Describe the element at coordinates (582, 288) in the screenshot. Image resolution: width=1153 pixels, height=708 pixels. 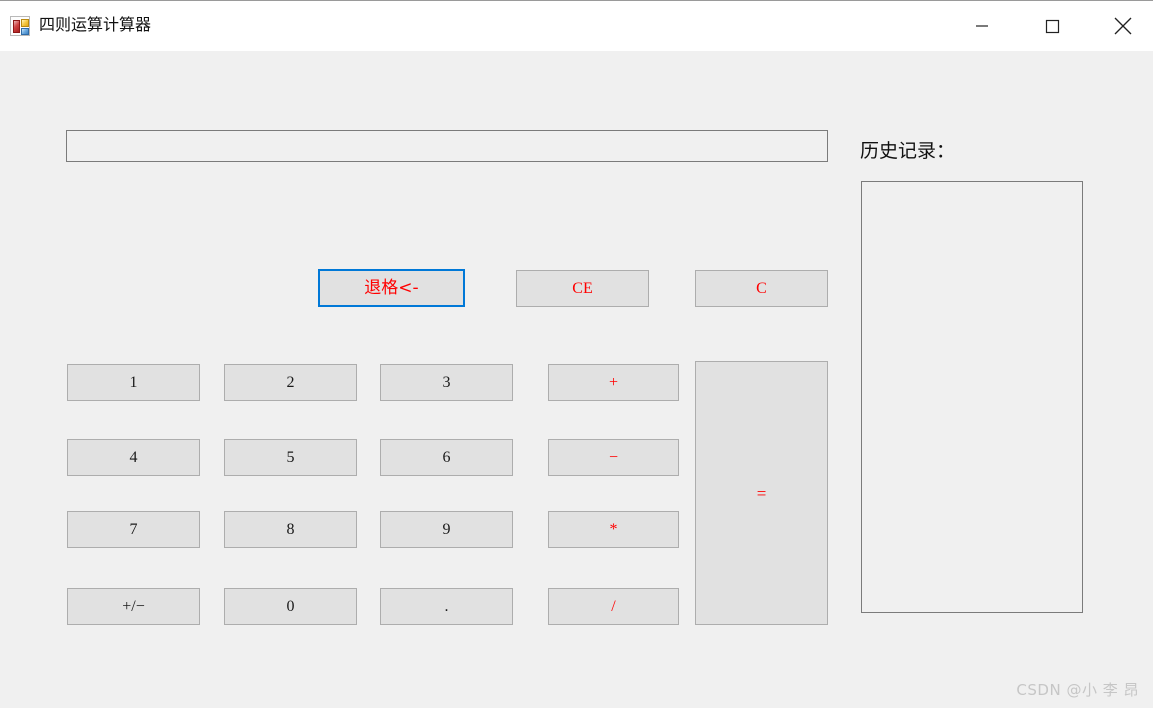
I see `clear-entry-button: CE` at that location.